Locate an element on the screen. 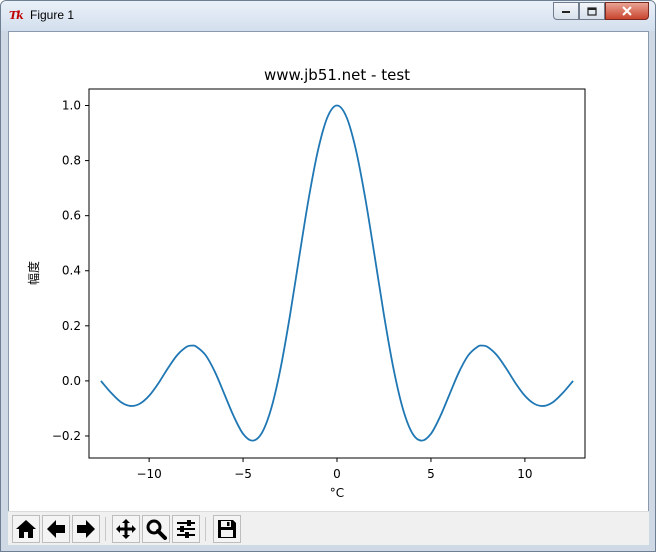 Image resolution: width=656 pixels, height=552 pixels. y-tick-label: 1.0 is located at coordinates (71, 106).